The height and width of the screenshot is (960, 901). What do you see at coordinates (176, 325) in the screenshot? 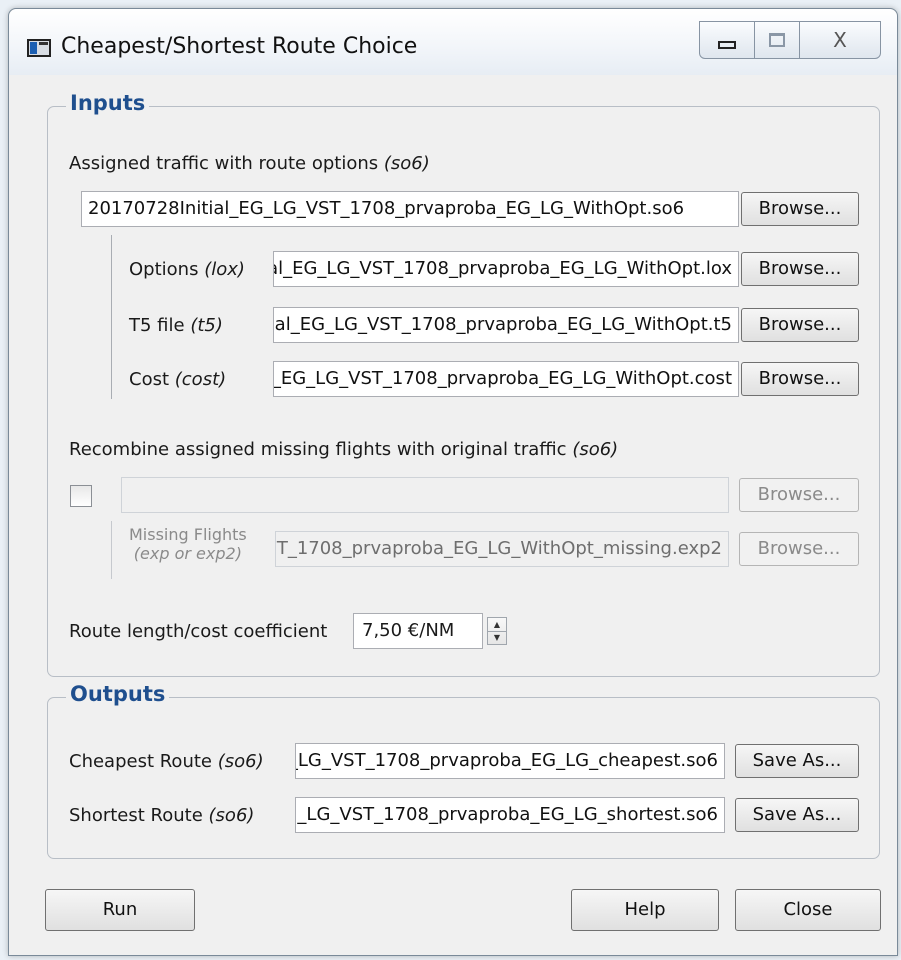
I see `t5-file-label: T5 file (t5)` at bounding box center [176, 325].